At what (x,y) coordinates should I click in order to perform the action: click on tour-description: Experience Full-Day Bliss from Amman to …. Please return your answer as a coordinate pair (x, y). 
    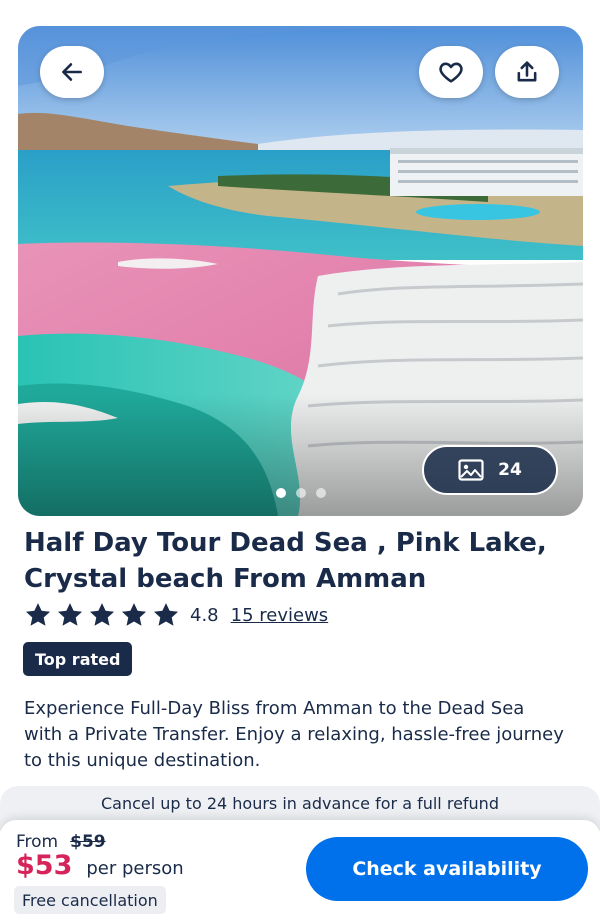
    Looking at the image, I should click on (294, 734).